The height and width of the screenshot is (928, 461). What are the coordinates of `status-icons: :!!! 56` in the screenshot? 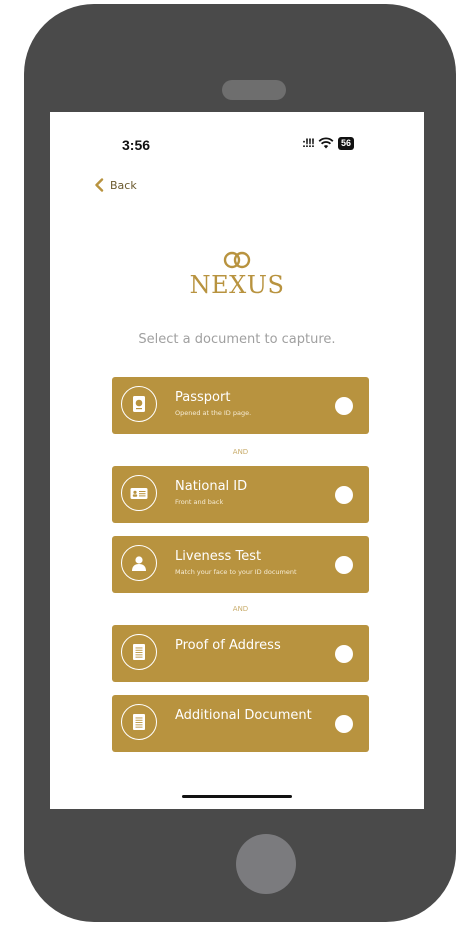 It's located at (328, 143).